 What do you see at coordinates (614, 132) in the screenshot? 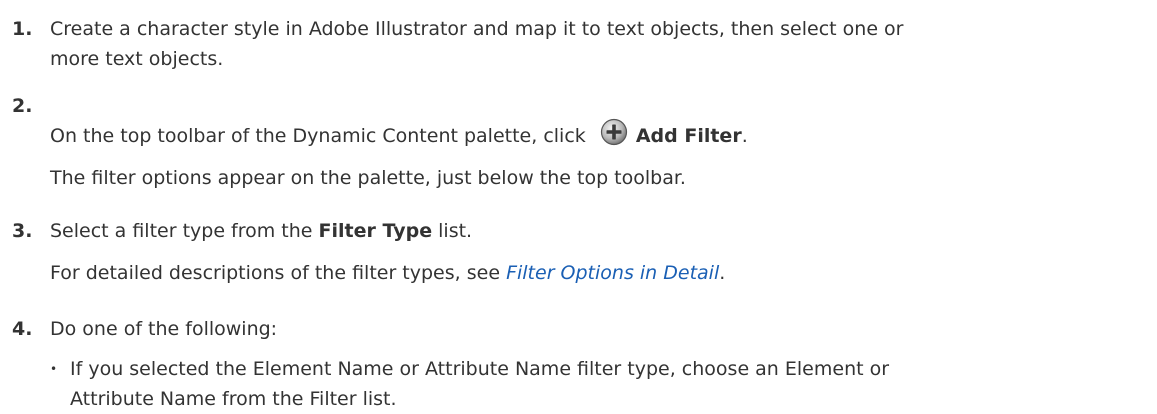
I see `add-circle-icon` at bounding box center [614, 132].